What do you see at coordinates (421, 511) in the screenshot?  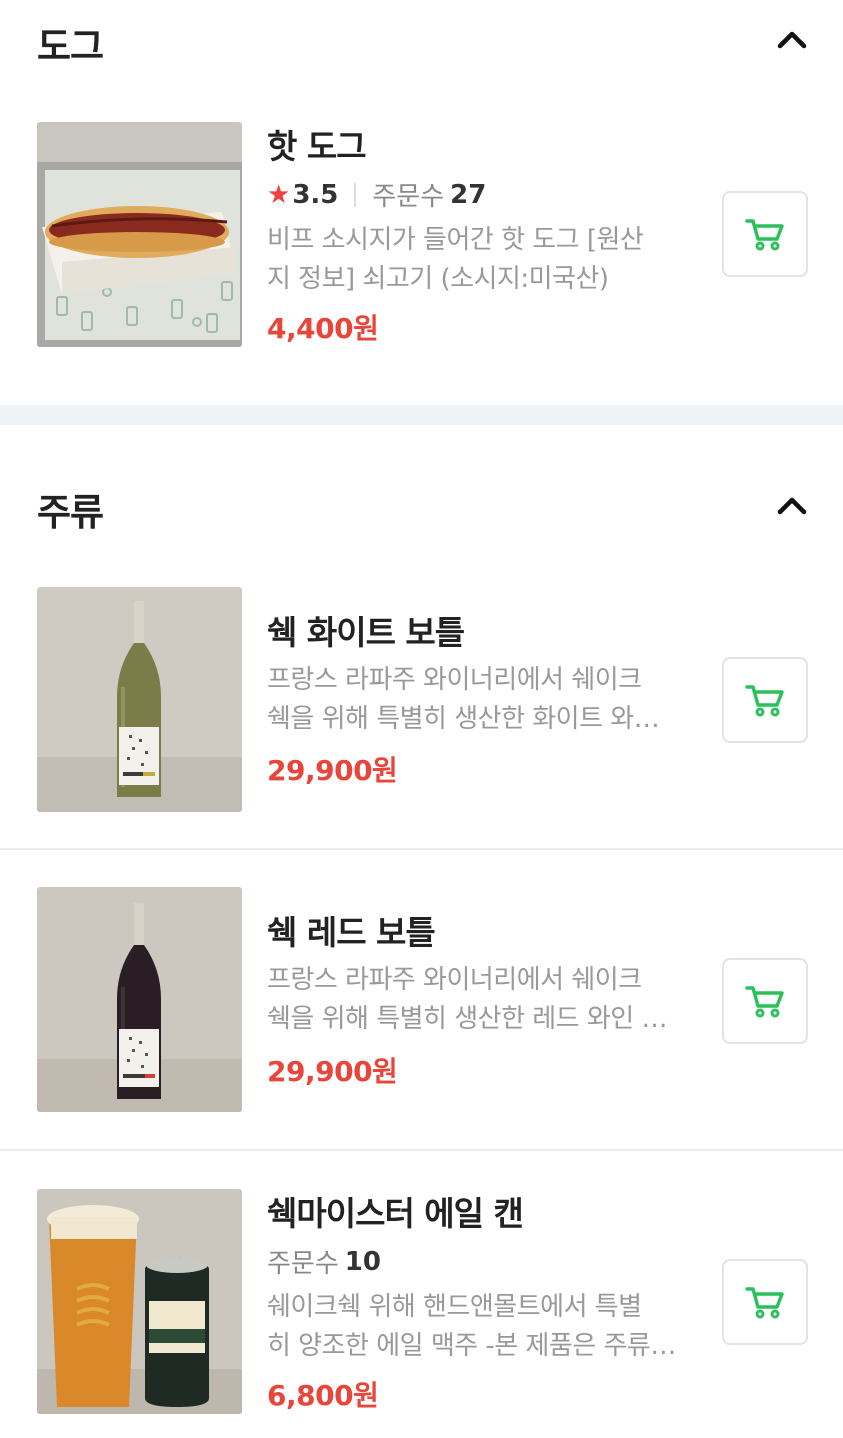 I see `section-header-alcohol: 주류` at bounding box center [421, 511].